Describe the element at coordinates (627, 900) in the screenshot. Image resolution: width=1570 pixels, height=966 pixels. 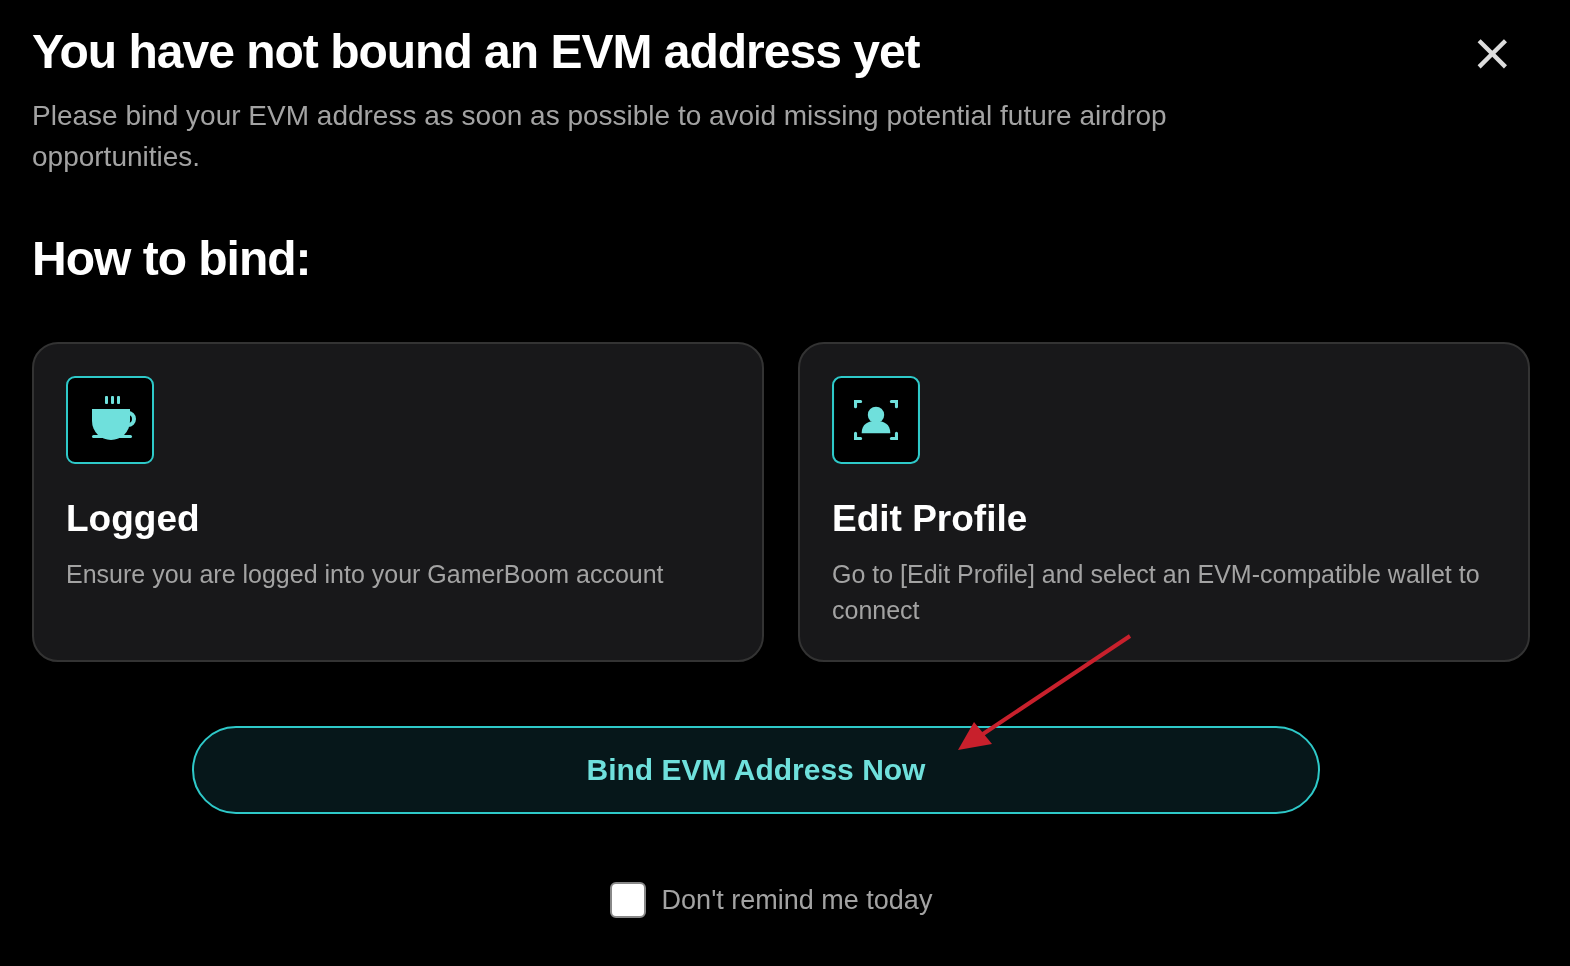
I see `checkbox` at that location.